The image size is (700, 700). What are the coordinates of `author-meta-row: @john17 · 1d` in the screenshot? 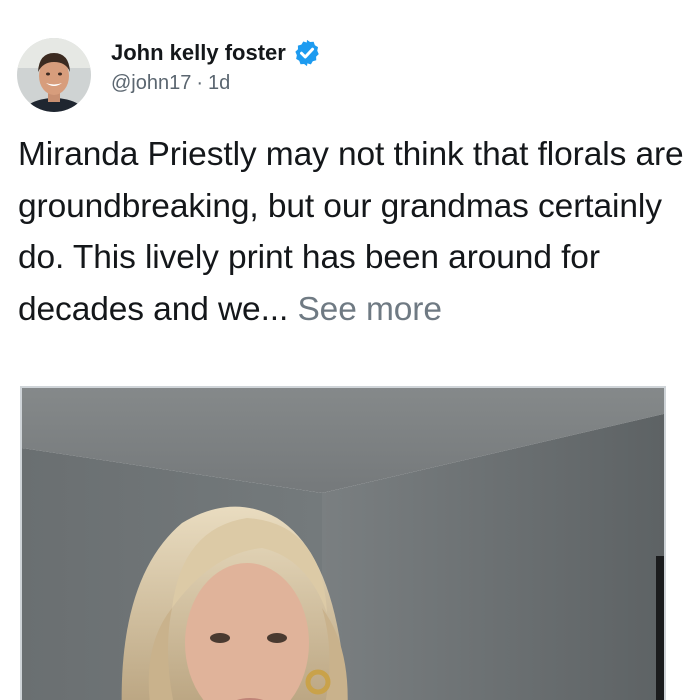 It's located at (170, 83).